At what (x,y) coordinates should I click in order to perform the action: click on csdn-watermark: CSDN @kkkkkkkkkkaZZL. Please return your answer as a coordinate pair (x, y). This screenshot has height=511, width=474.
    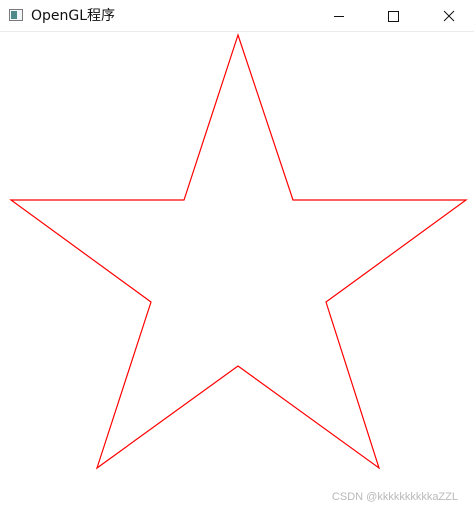
    Looking at the image, I should click on (394, 497).